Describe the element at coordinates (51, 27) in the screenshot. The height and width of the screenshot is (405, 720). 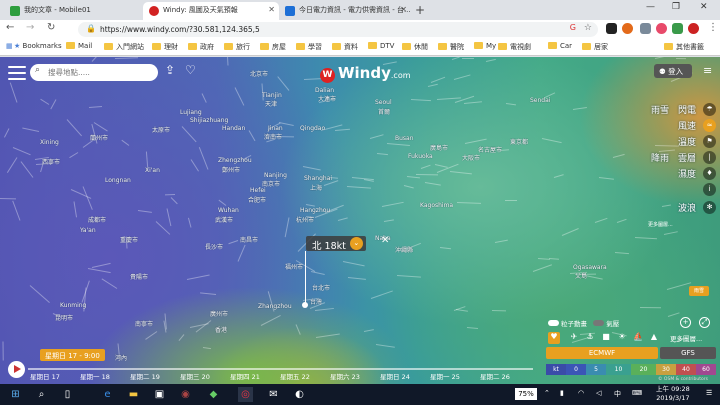
I see `reload-icon: ↻` at that location.